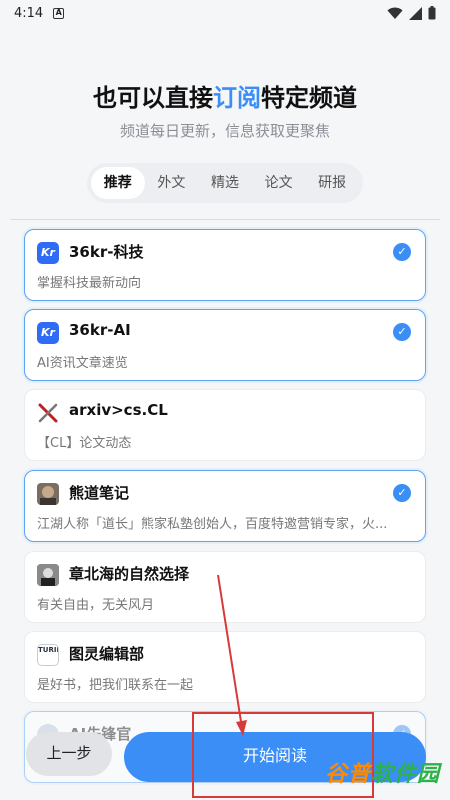 The image size is (450, 800). Describe the element at coordinates (225, 265) in the screenshot. I see `channel-card: Kr 36kr-科技 ✓ 掌握科技最新动向` at that location.